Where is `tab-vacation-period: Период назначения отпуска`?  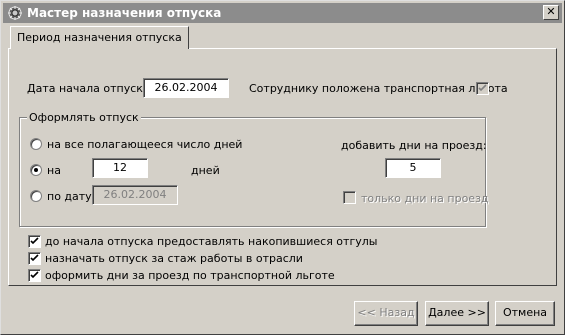 tab-vacation-period: Период назначения отпуска is located at coordinates (99, 37).